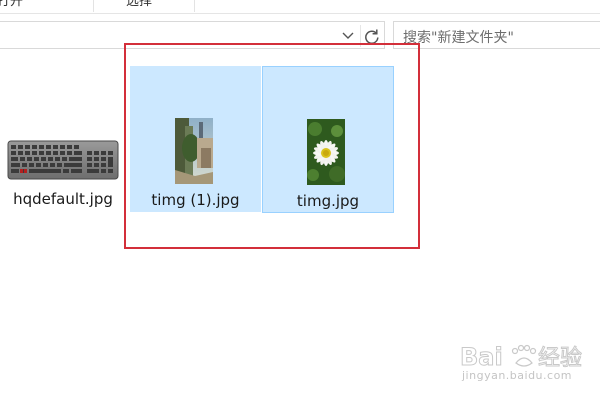  Describe the element at coordinates (63, 199) in the screenshot. I see `file-name: hqdefault.jpg` at that location.